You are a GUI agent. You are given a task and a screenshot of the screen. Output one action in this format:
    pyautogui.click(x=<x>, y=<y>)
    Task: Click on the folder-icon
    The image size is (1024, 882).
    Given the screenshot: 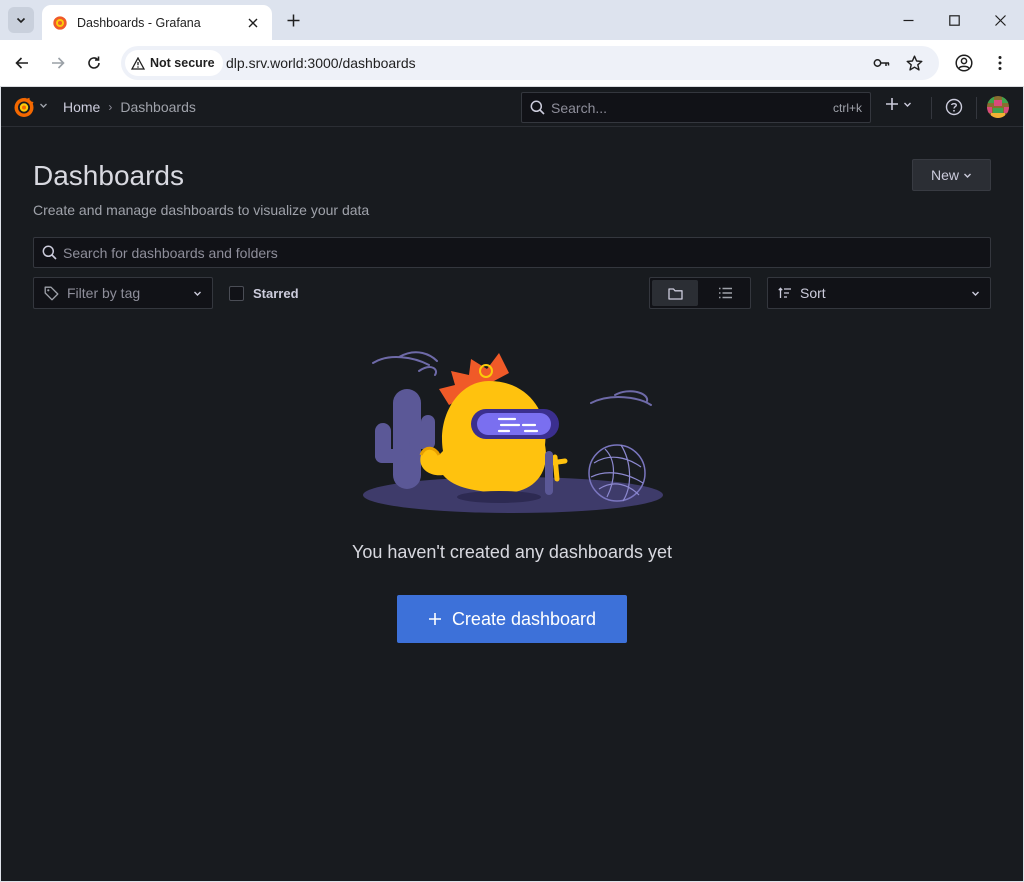 What is the action you would take?
    pyautogui.click(x=675, y=293)
    